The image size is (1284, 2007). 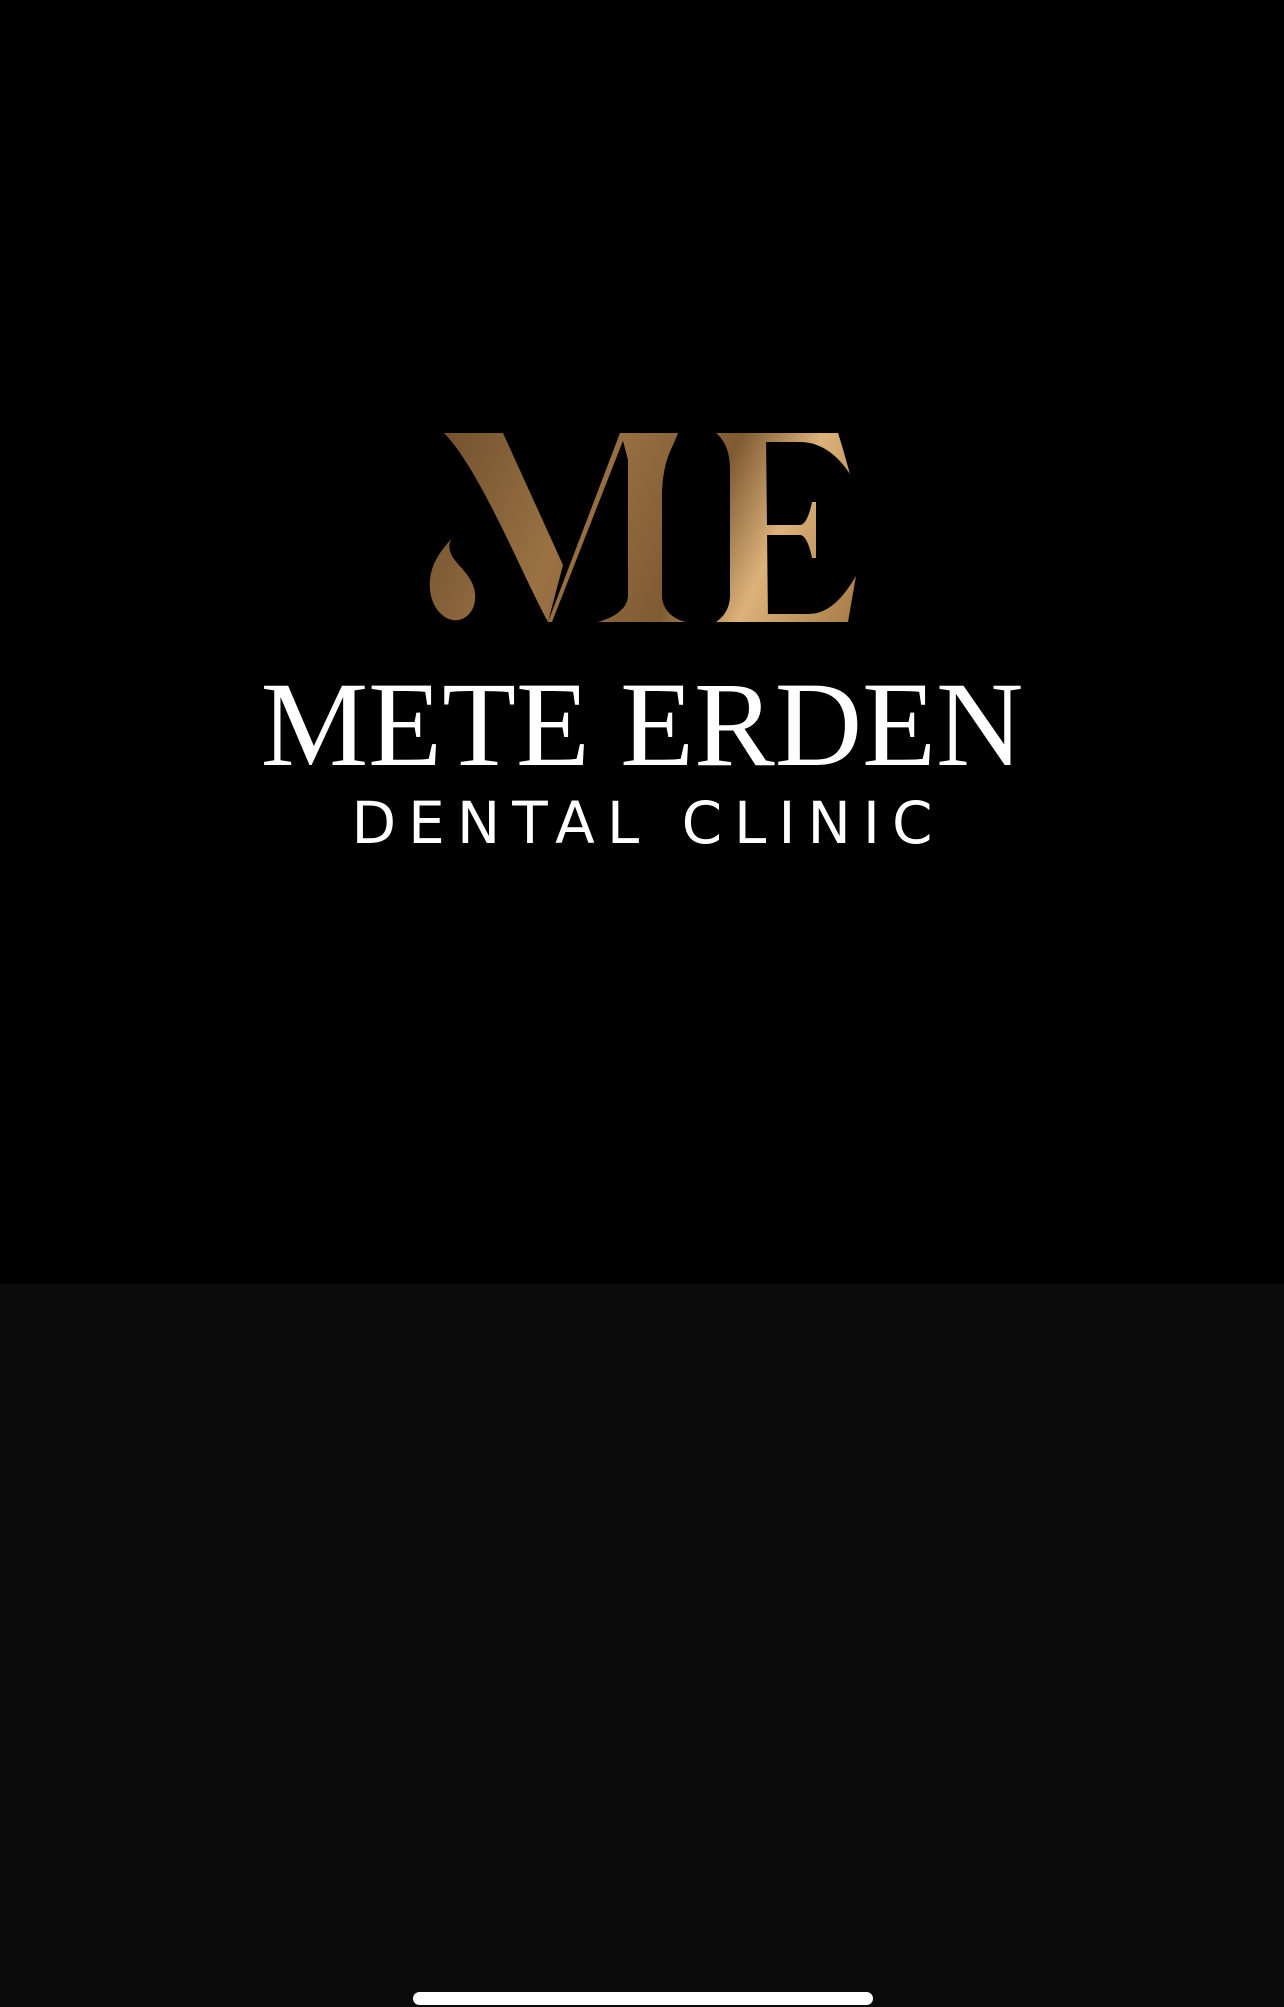 I want to click on brand-name: METE ERDEN, so click(x=642, y=725).